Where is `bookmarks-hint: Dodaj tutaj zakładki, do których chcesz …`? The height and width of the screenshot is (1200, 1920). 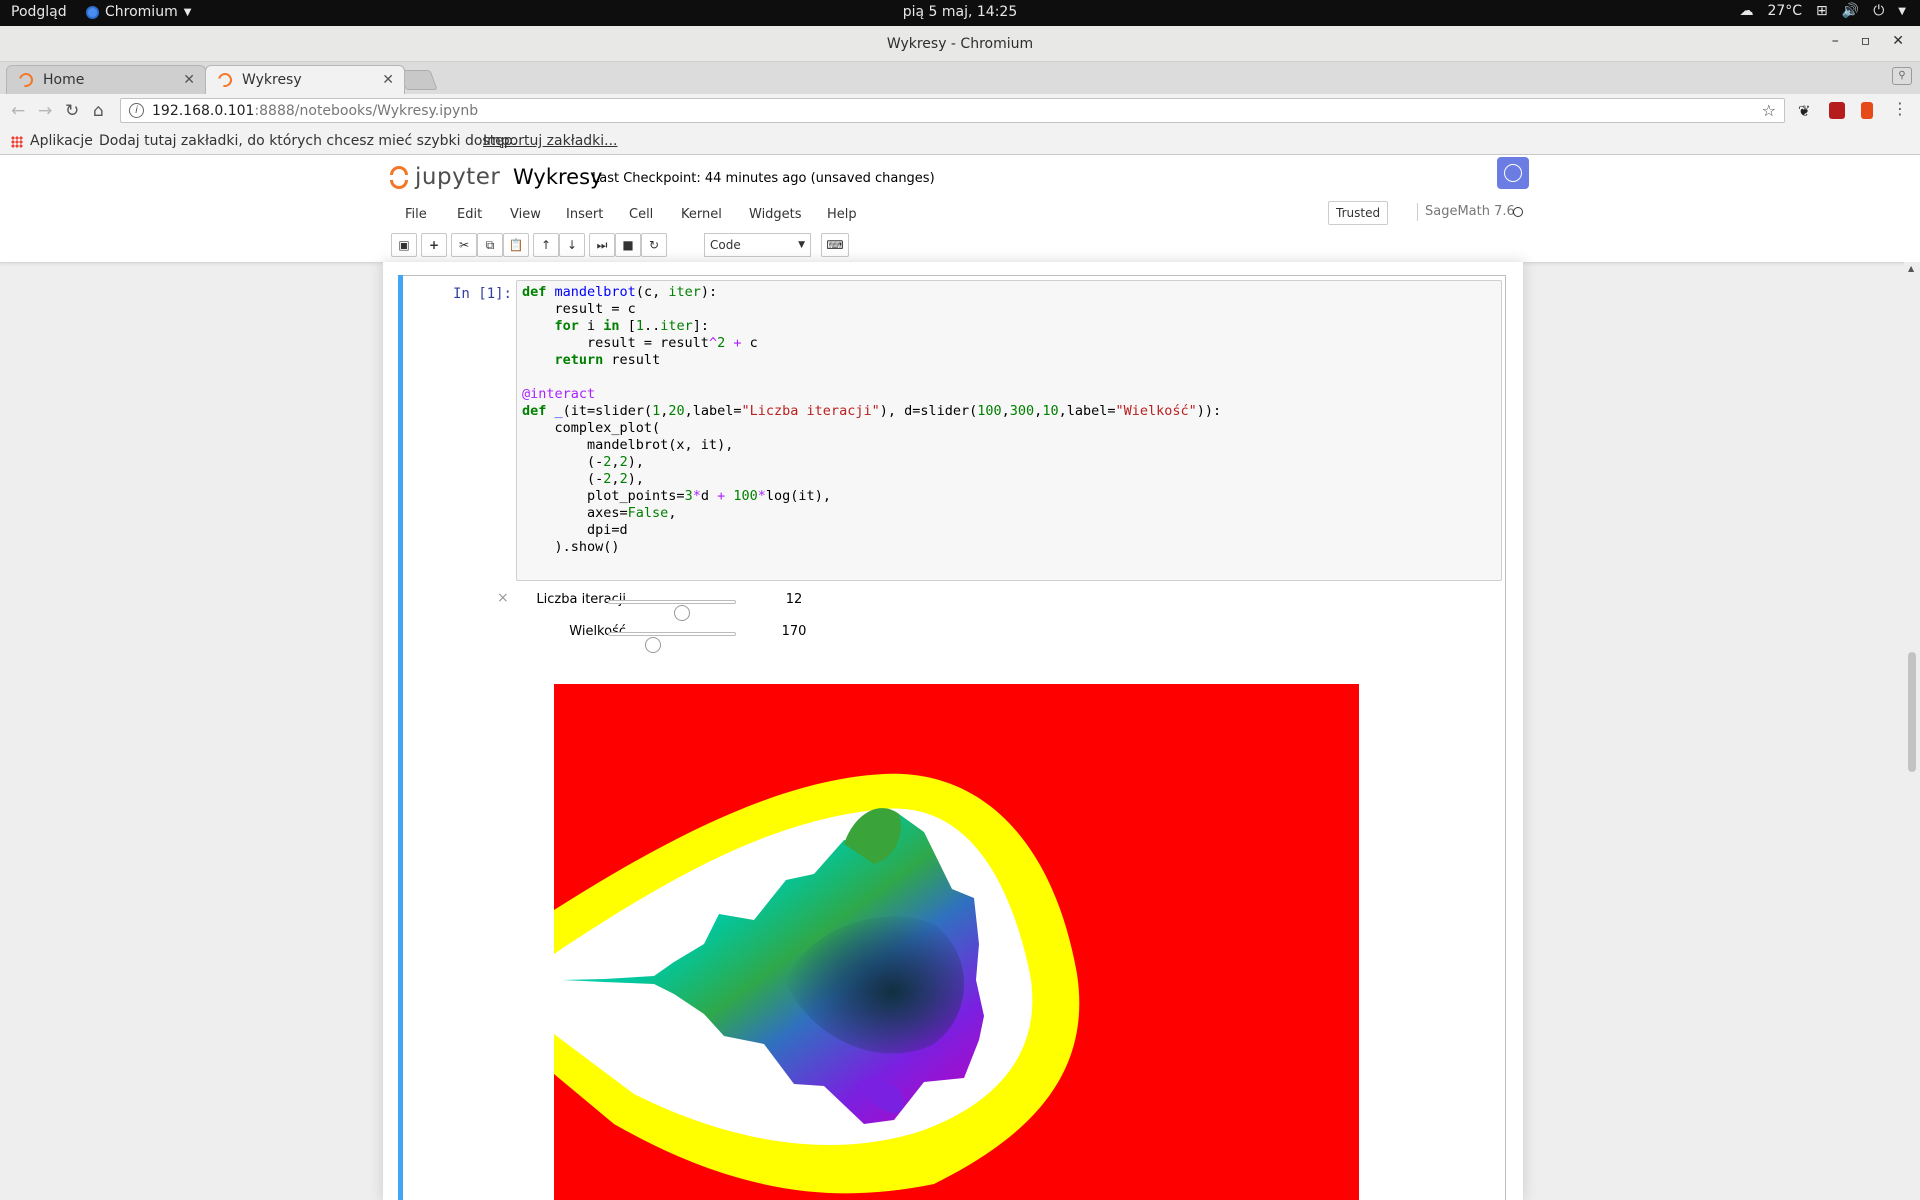 bookmarks-hint: Dodaj tutaj zakładki, do których chcesz … is located at coordinates (308, 141).